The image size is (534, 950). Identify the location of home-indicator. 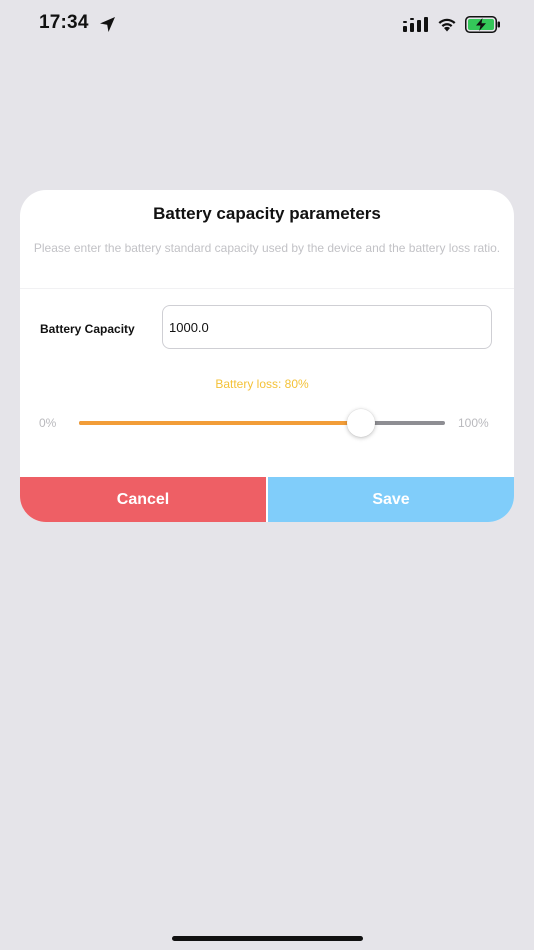
(267, 938).